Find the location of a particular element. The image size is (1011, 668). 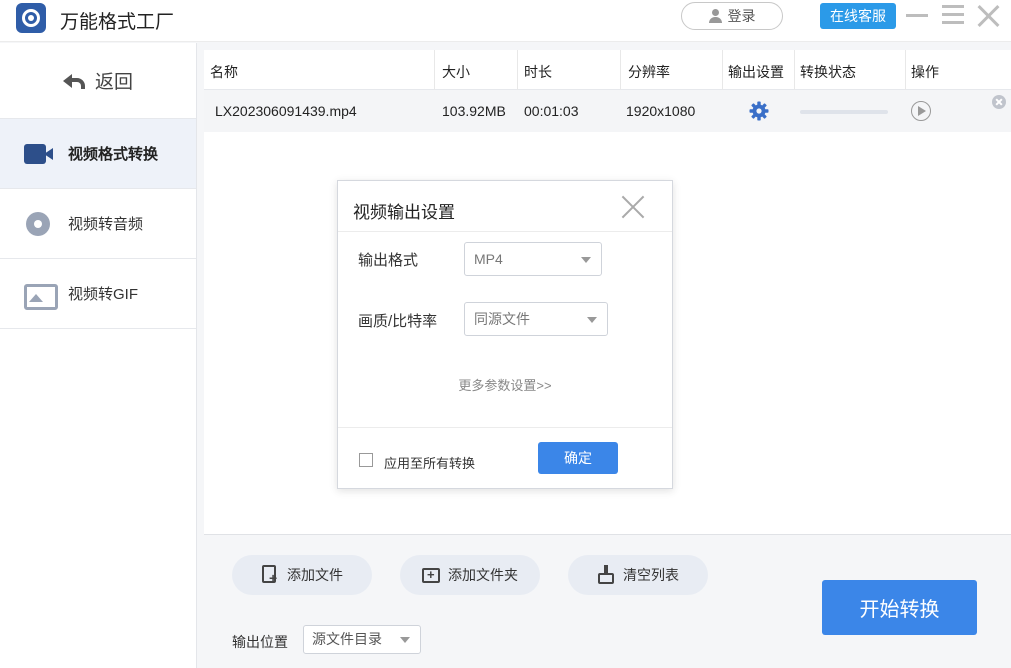

back-label: 返回 is located at coordinates (113, 82).